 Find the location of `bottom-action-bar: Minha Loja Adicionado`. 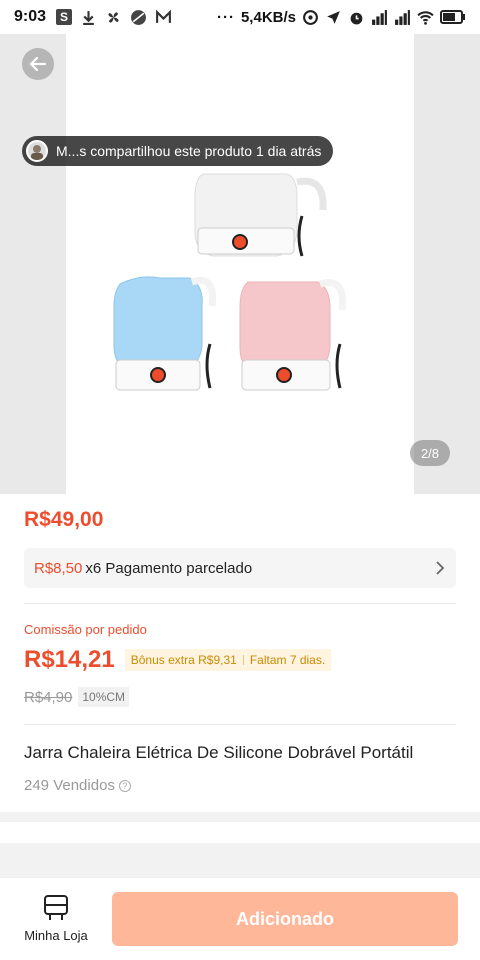

bottom-action-bar: Minha Loja Adicionado is located at coordinates (240, 918).